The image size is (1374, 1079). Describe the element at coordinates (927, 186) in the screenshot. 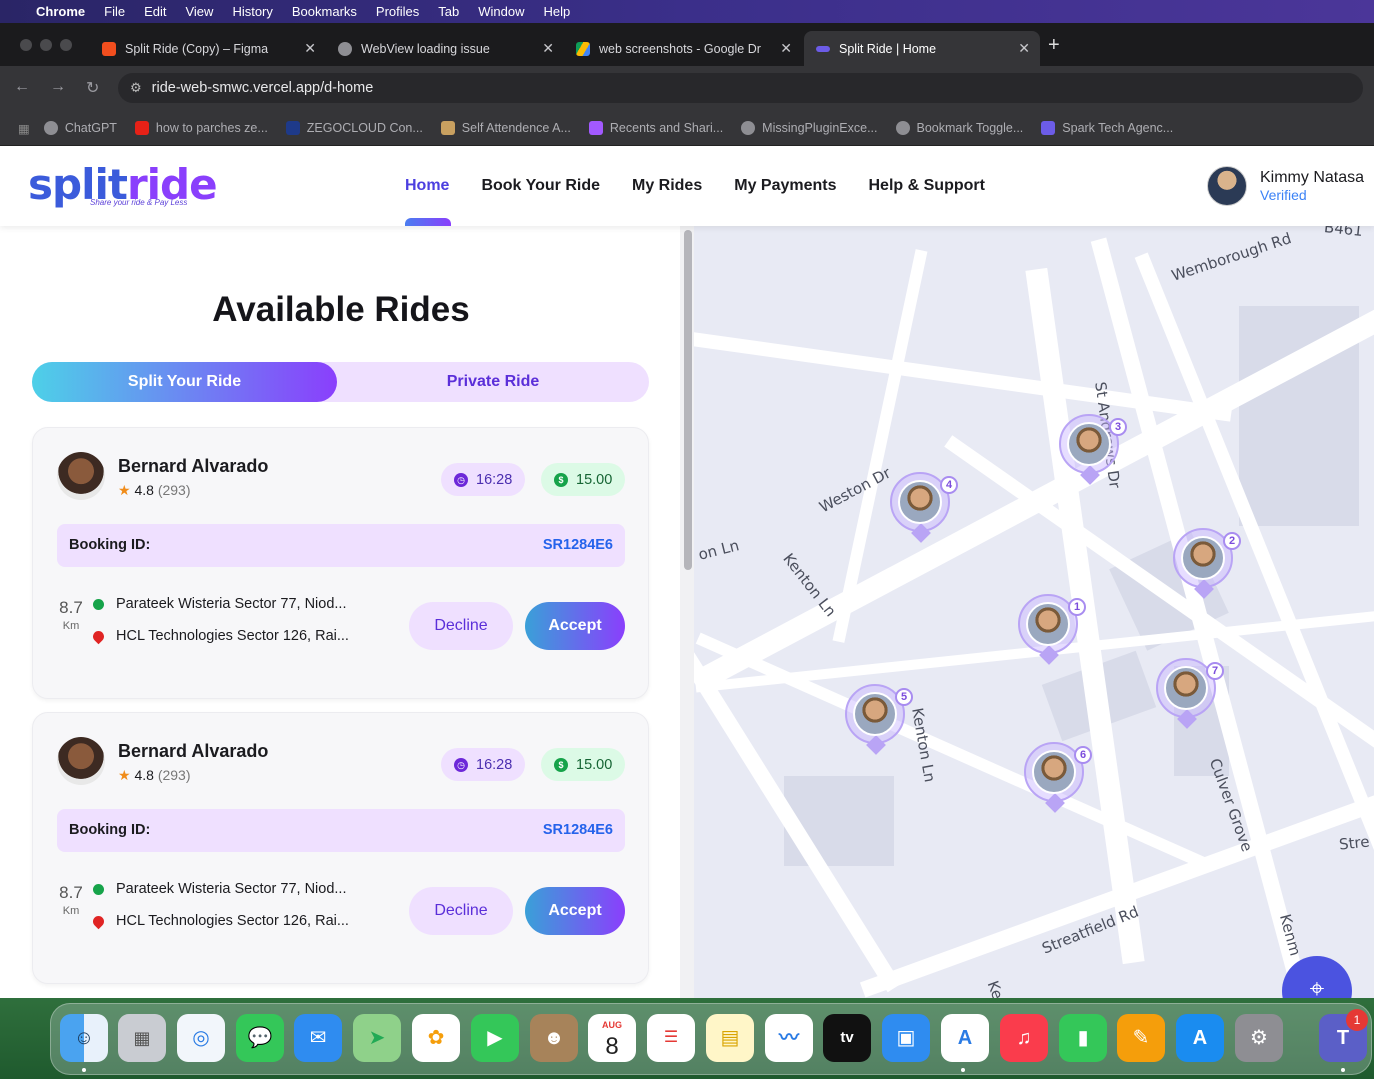

I see `nav-help-support: Help & Support` at that location.